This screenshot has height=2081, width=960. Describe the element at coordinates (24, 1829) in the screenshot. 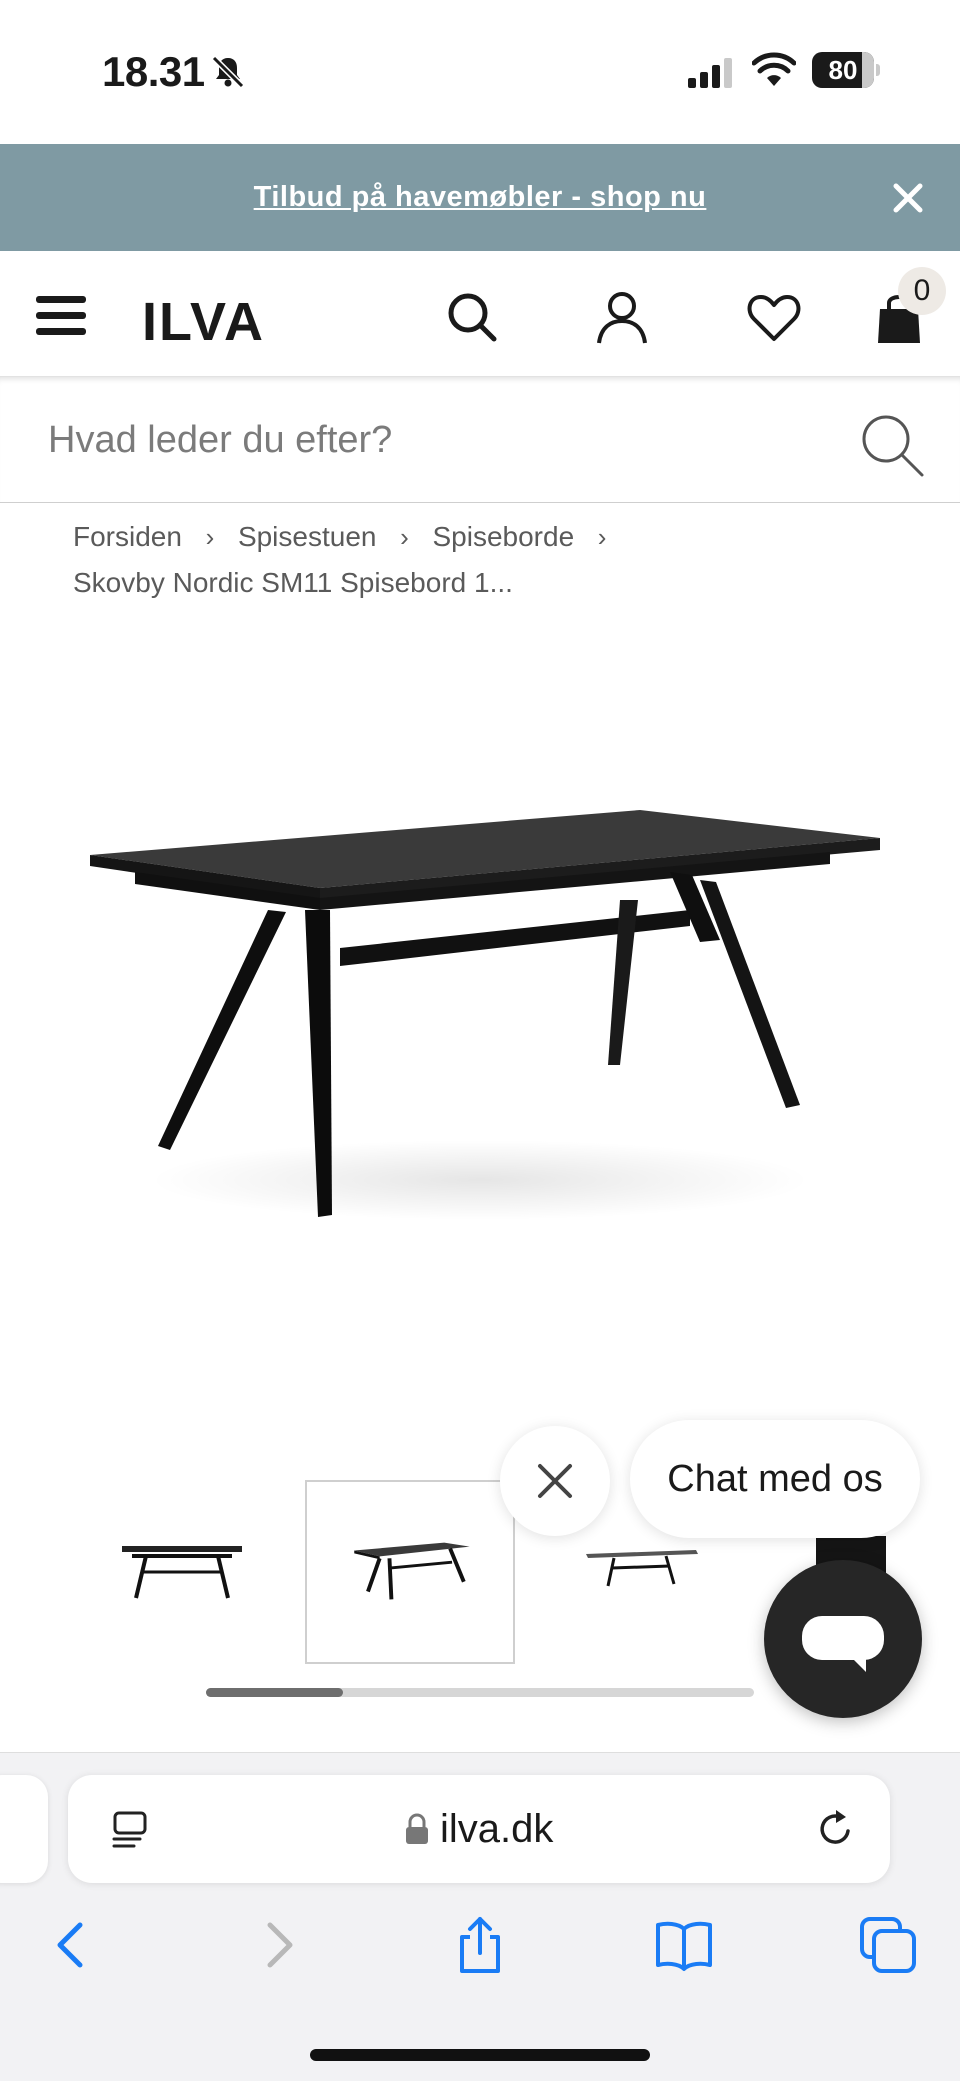

I see `previous-tab-preview` at that location.